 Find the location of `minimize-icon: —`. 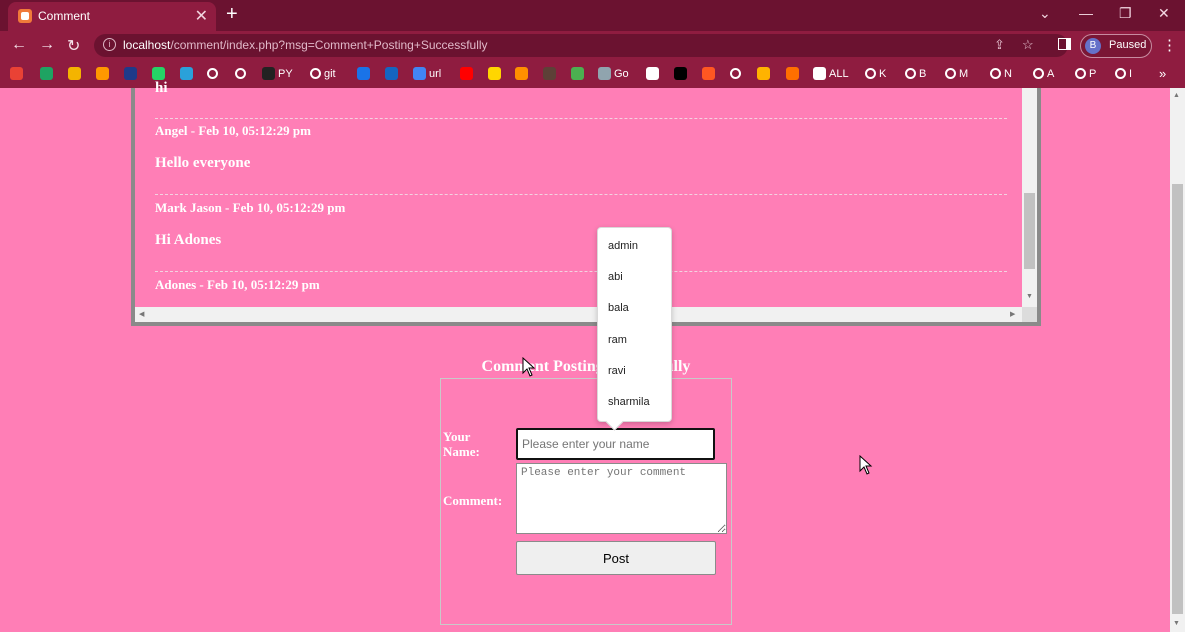

minimize-icon: — is located at coordinates (1086, 13).